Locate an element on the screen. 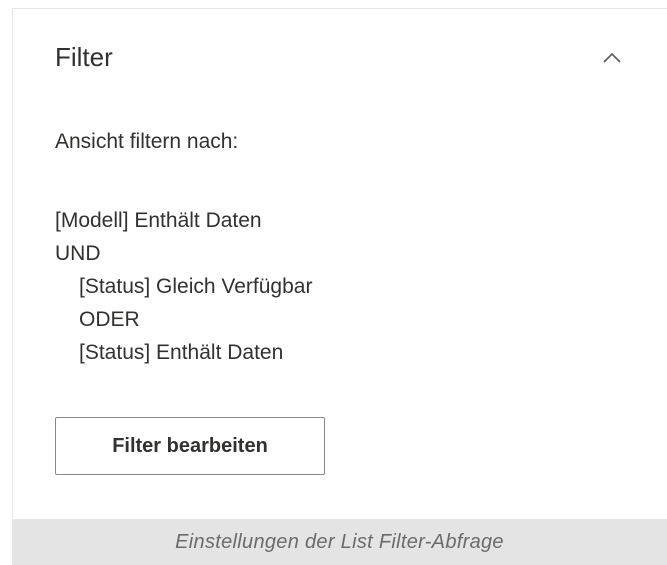 Image resolution: width=667 pixels, height=565 pixels. filter-heading: Ansicht filtern nach: is located at coordinates (147, 141).